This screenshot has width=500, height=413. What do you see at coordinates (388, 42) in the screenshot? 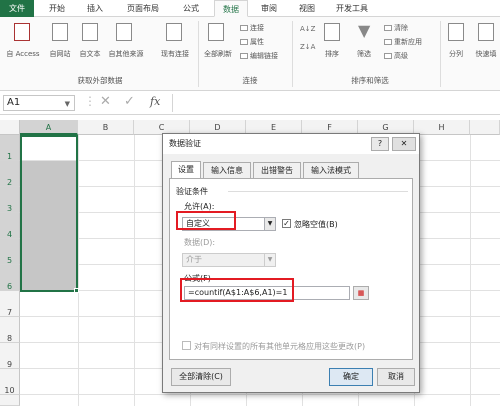
I see `reapply-icon` at bounding box center [388, 42].